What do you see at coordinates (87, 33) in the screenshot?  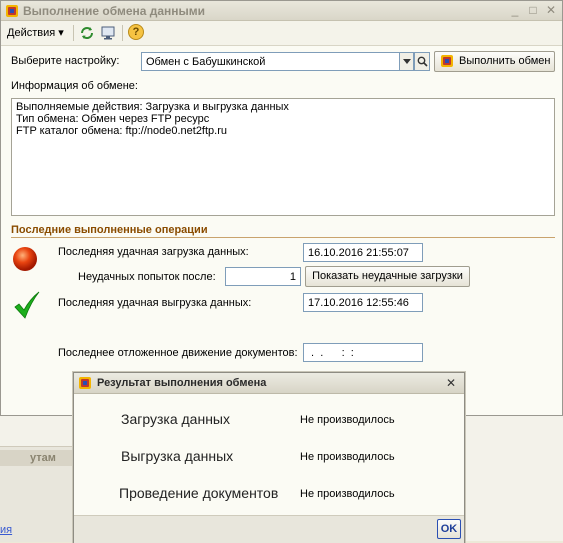 I see `refresh-icon` at bounding box center [87, 33].